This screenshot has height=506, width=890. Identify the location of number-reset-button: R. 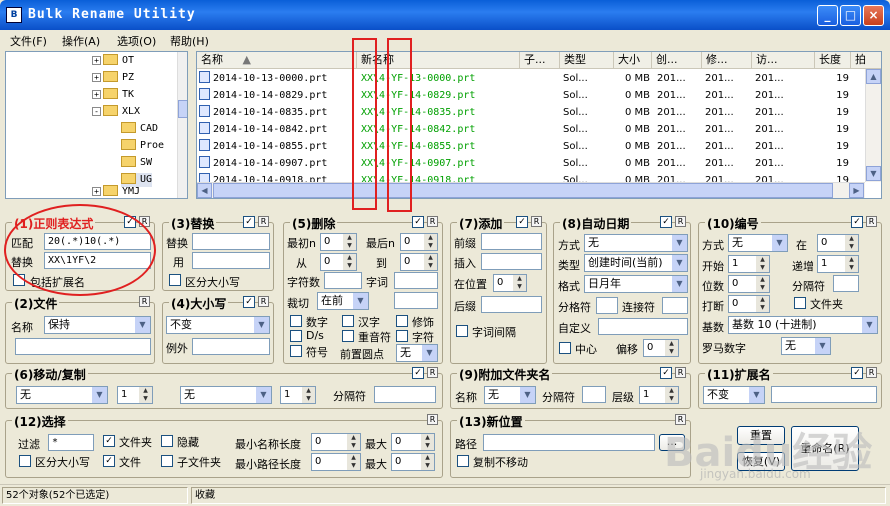
(871, 221).